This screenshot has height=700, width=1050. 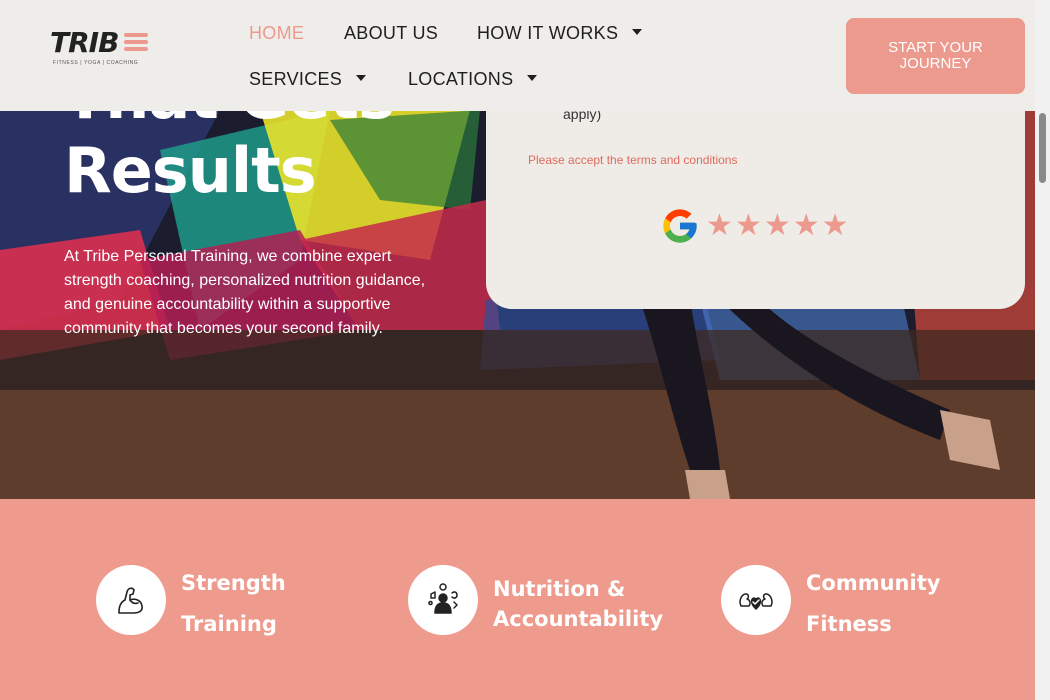 What do you see at coordinates (276, 33) in the screenshot?
I see `nav-home: HOME` at bounding box center [276, 33].